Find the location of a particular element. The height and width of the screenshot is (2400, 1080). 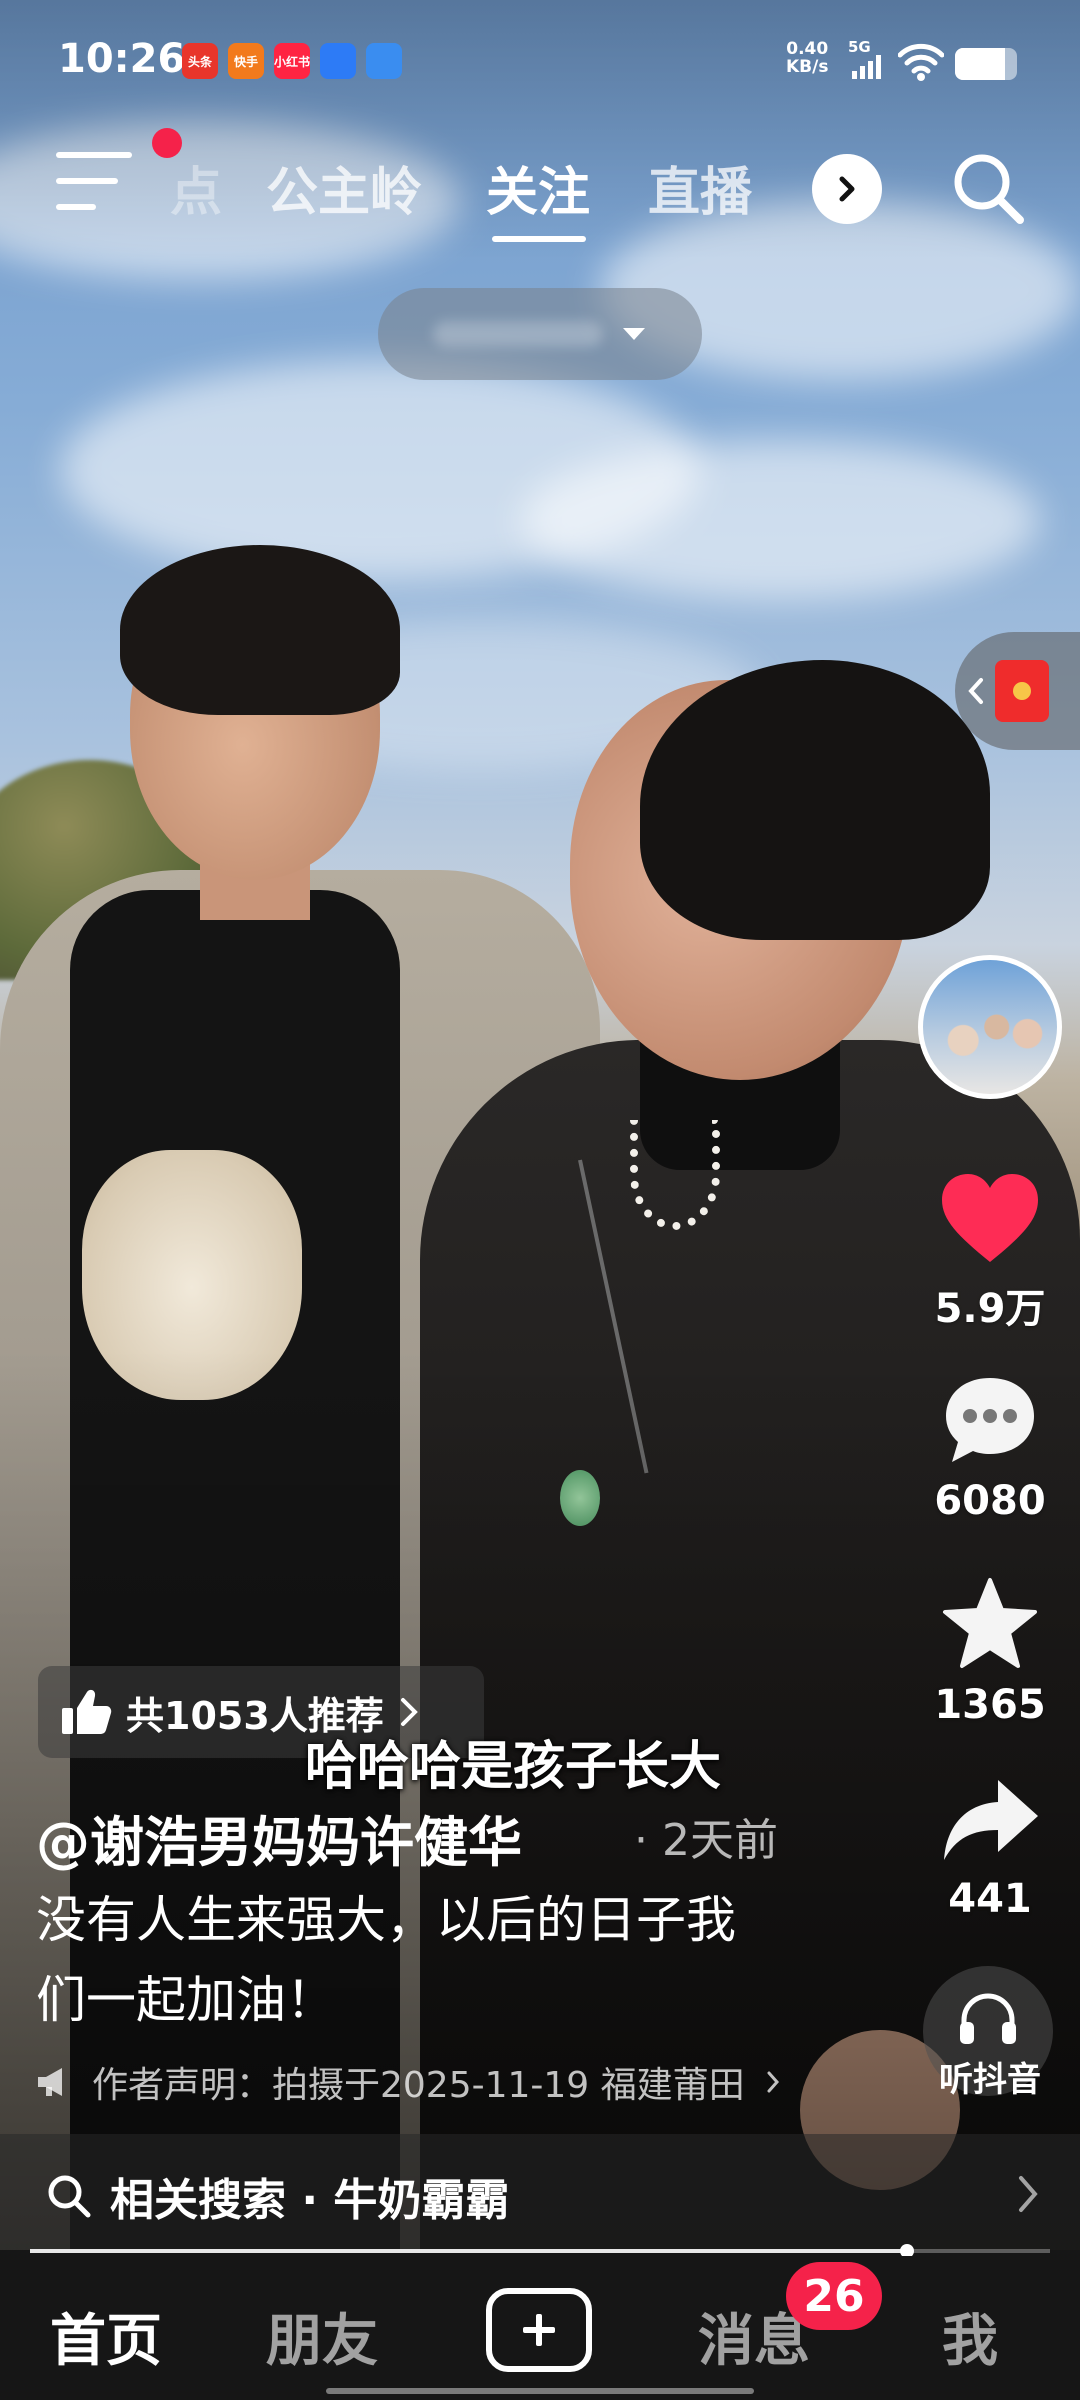

related-search-text: 相关搜索 · 牛奶霸霸 is located at coordinates (310, 2200).